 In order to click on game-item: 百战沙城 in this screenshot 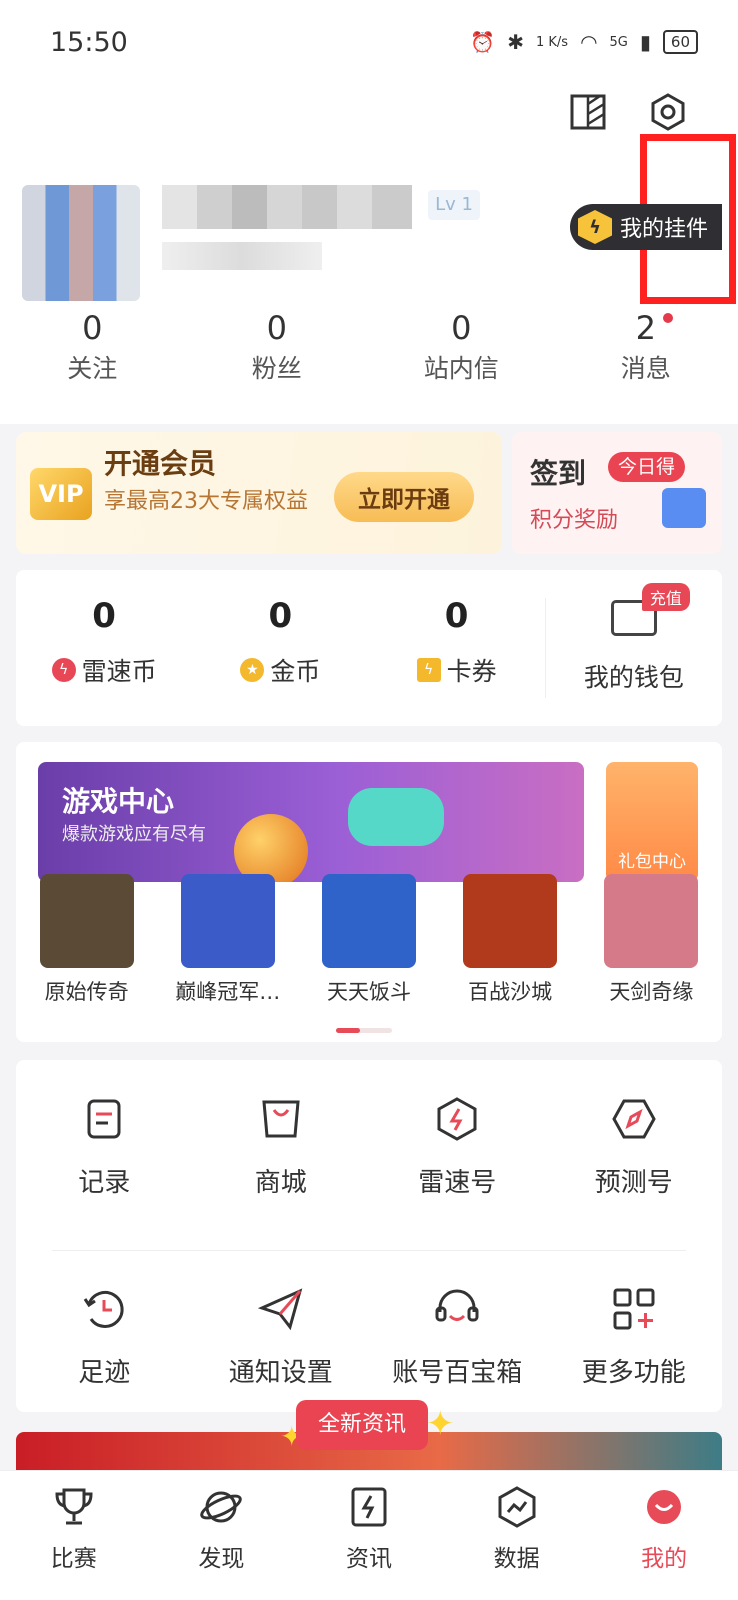, I will do `click(510, 940)`.